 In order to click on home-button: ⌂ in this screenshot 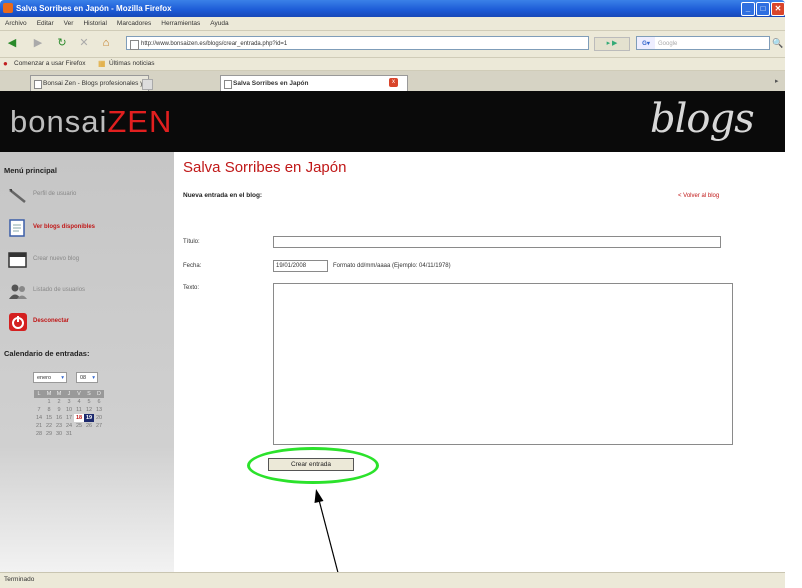, I will do `click(106, 43)`.